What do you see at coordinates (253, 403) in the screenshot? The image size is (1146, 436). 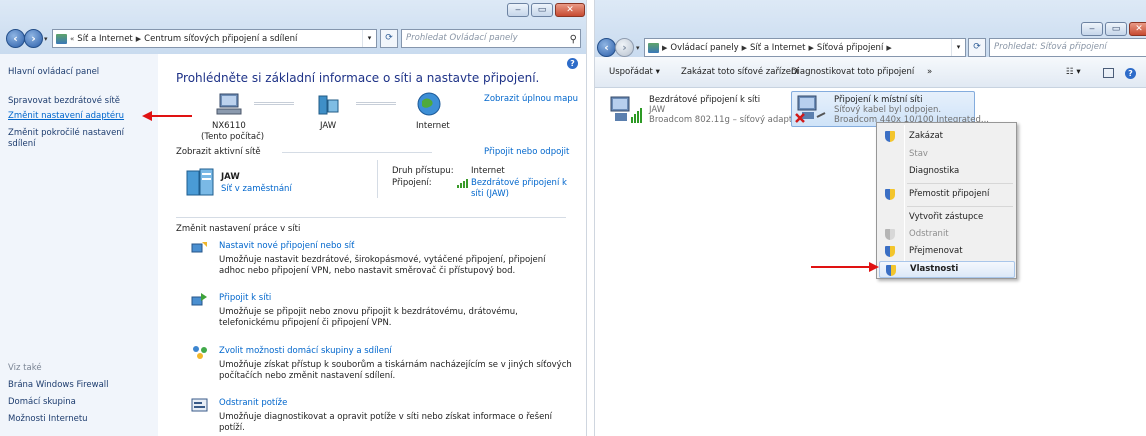 I see `task-troubleshoot-link: Odstranit potíže` at bounding box center [253, 403].